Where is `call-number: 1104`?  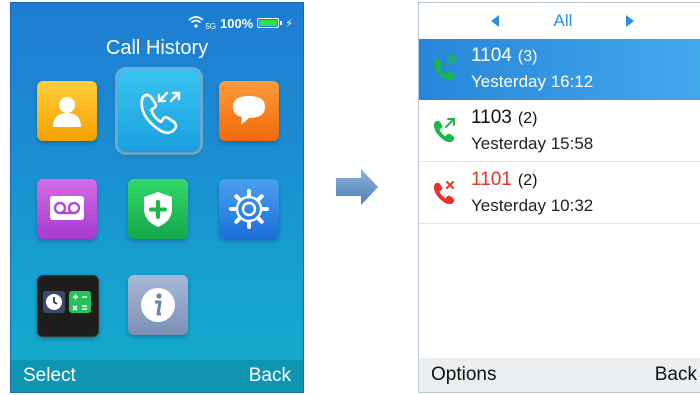 call-number: 1104 is located at coordinates (491, 55).